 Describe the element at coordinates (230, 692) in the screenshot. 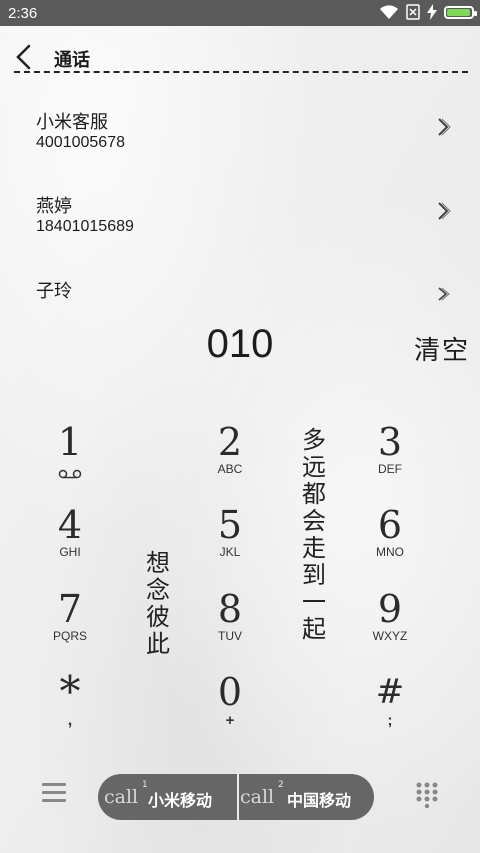

I see `key-digit: 0` at that location.